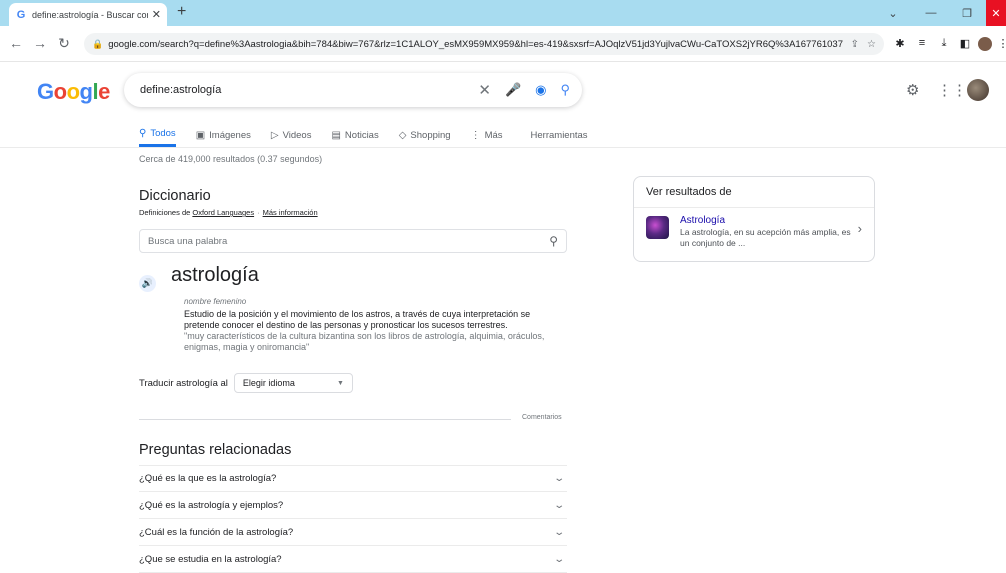 Image resolution: width=1006 pixels, height=573 pixels. I want to click on browser-tab: G define:astrología - Buscar con Go ✕, so click(88, 14).